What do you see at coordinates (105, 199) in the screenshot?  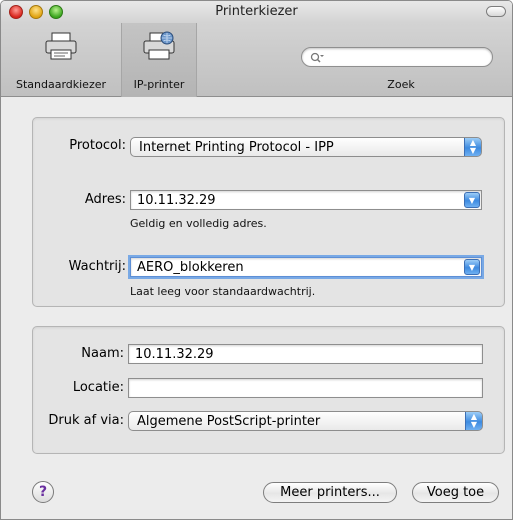 I see `address-label: Adres:` at bounding box center [105, 199].